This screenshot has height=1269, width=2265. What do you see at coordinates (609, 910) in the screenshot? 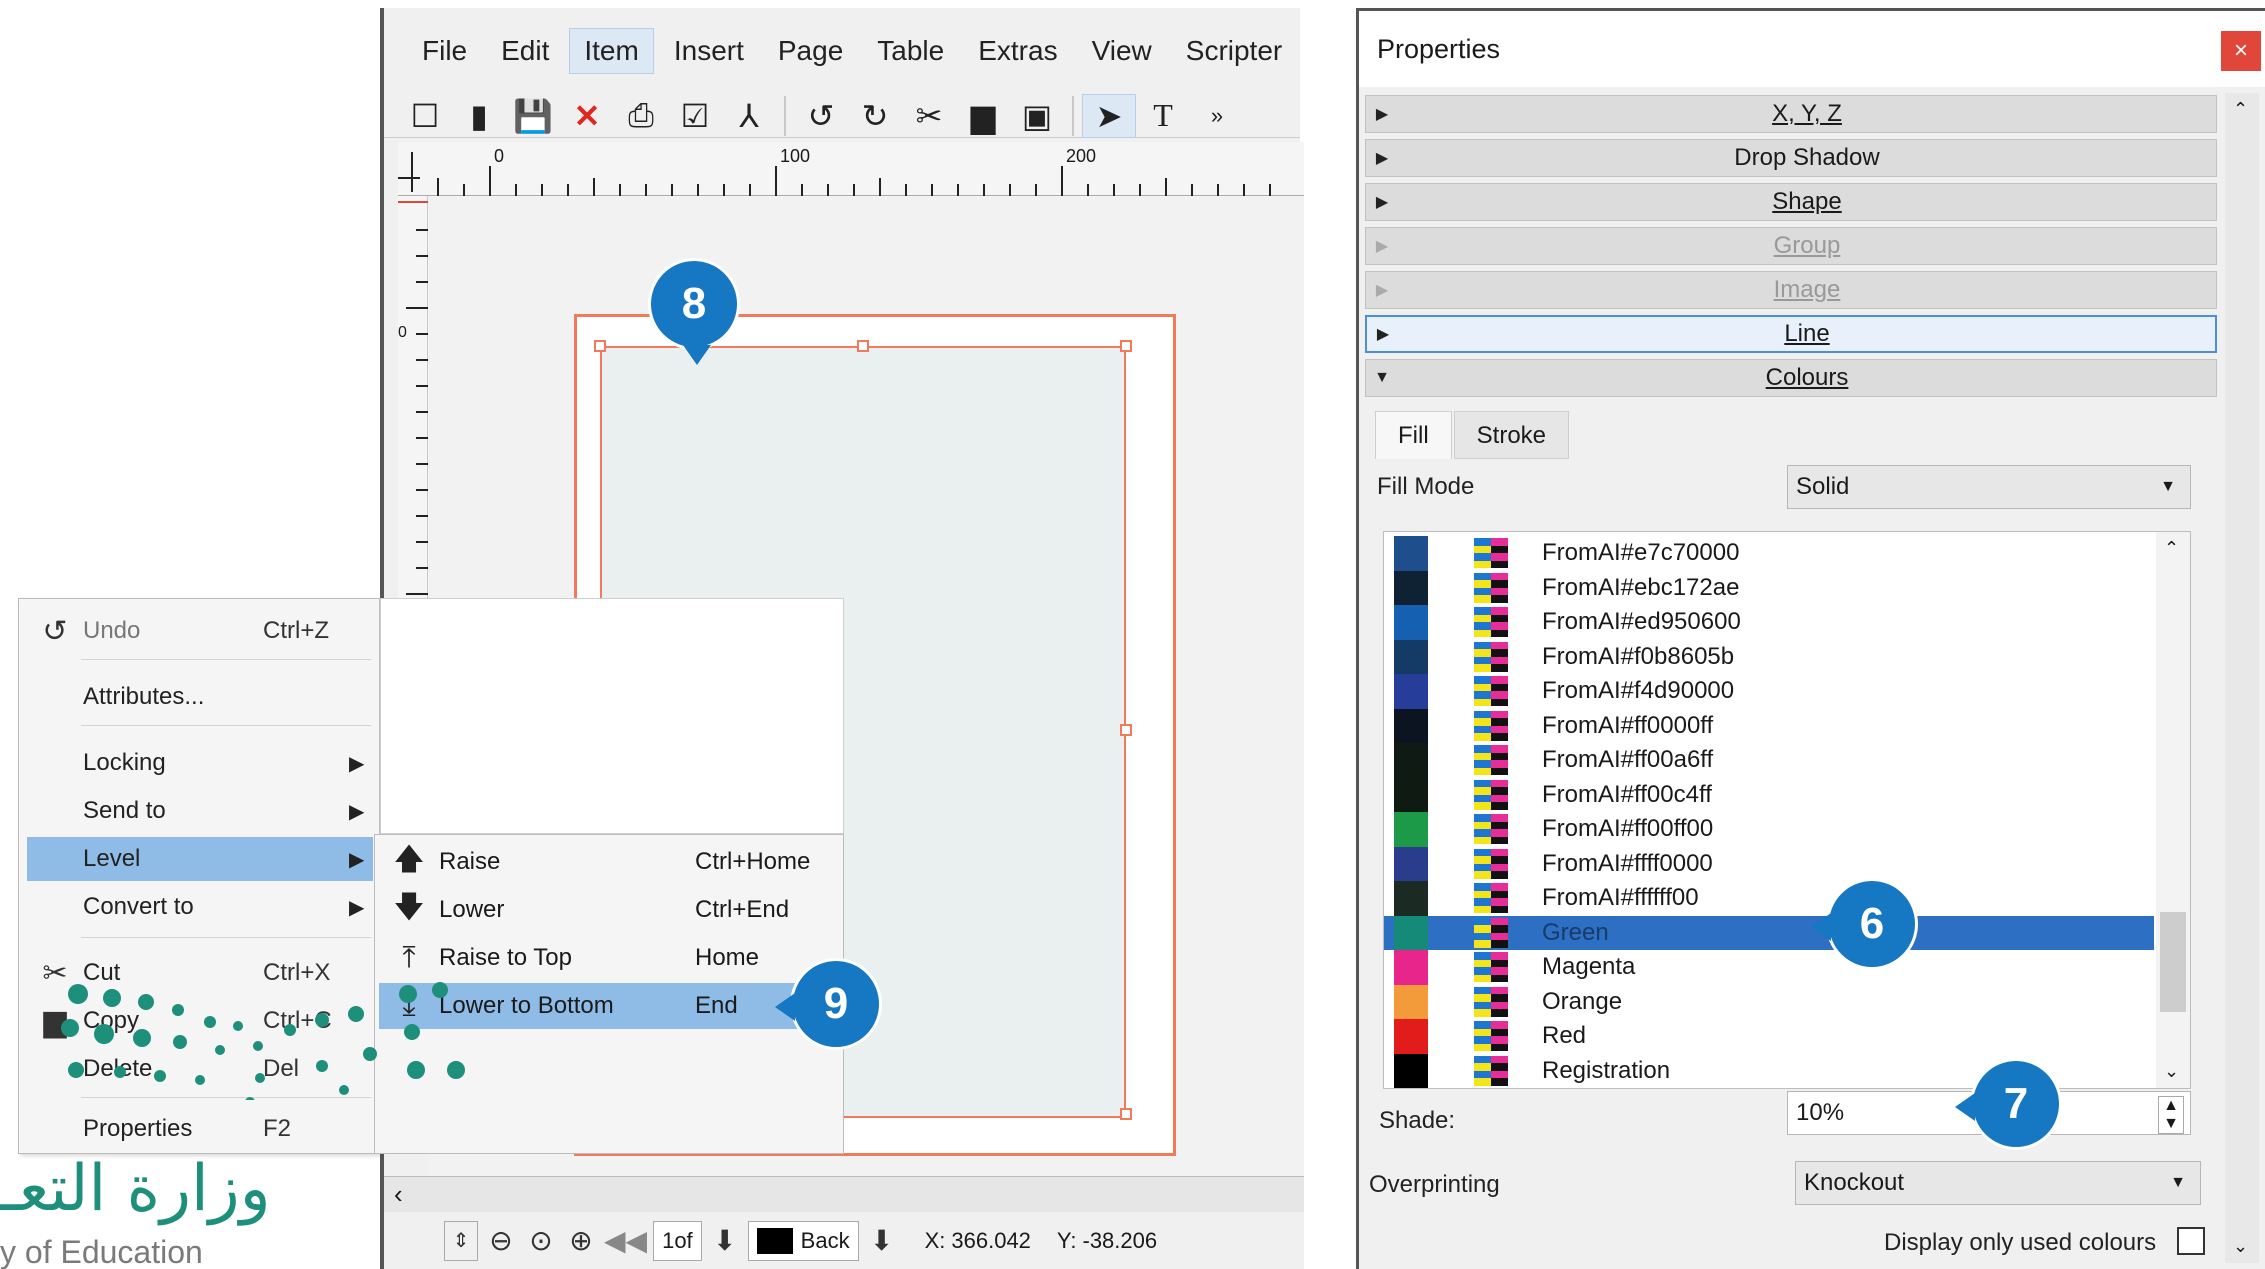
I see `submenu-lower: 🡇 Lower Ctrl+End` at bounding box center [609, 910].